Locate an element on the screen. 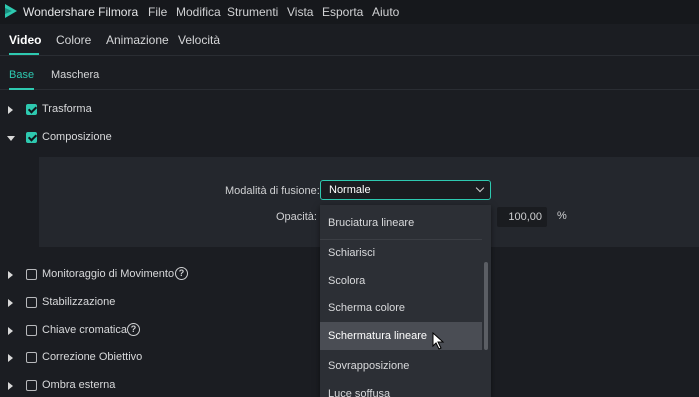  dropdown-item: Sovrapposizione is located at coordinates (401, 366).